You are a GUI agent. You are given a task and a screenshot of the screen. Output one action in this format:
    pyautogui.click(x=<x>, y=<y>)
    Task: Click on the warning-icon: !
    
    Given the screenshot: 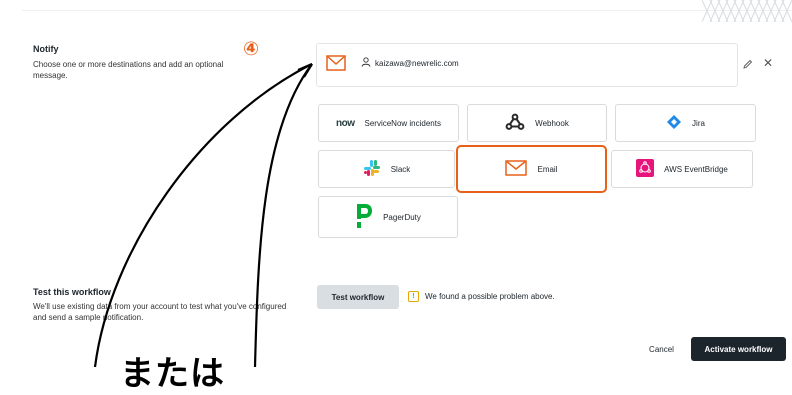 What is the action you would take?
    pyautogui.click(x=413, y=296)
    